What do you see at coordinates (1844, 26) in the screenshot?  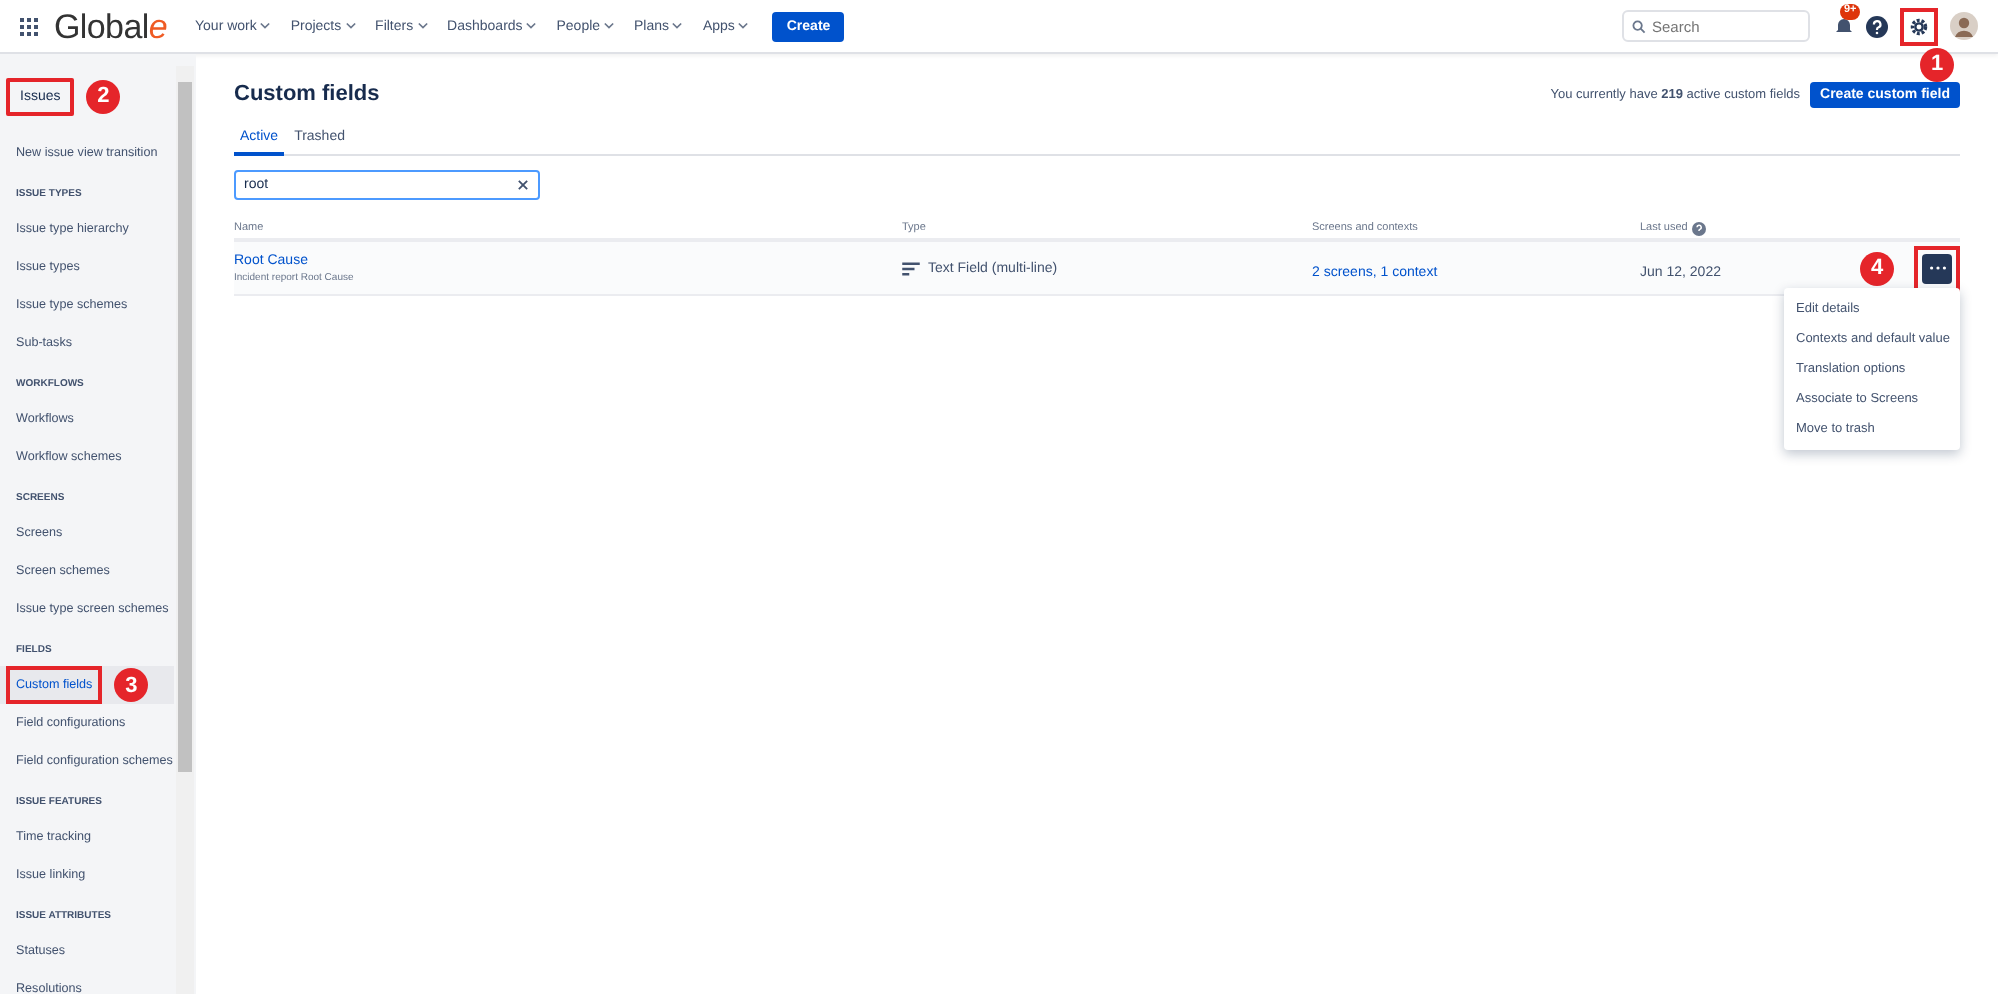 I see `notification-icon` at bounding box center [1844, 26].